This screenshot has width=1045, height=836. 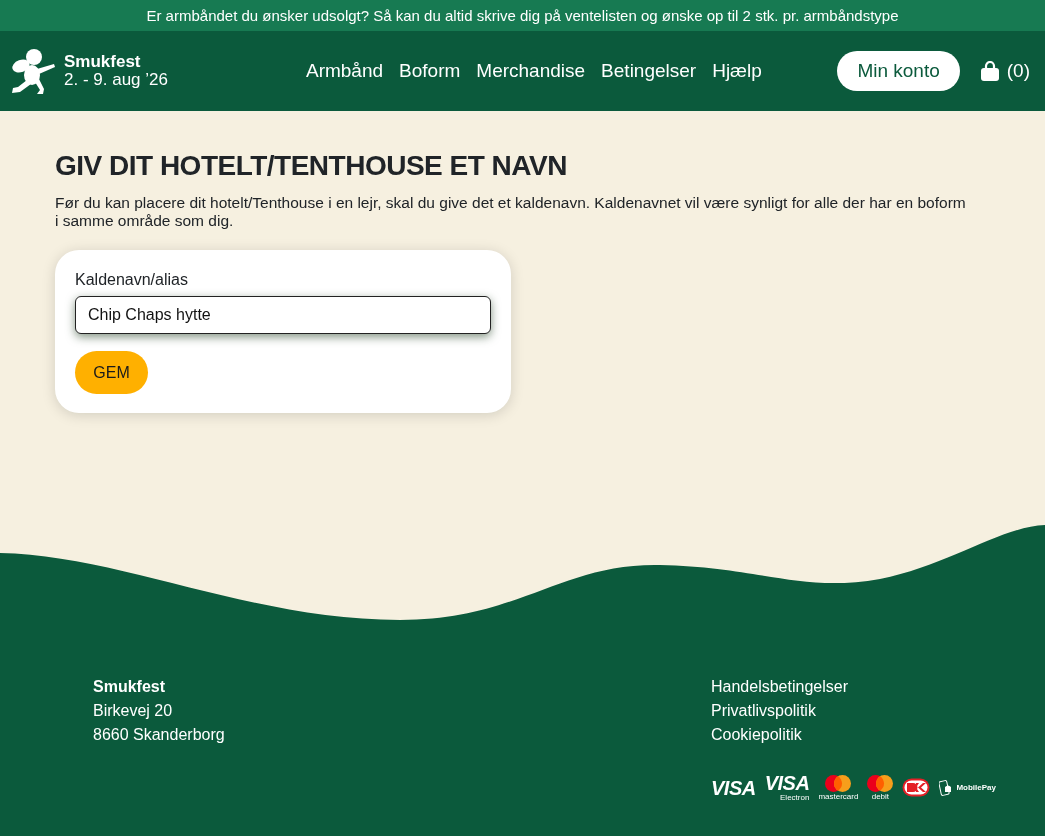 What do you see at coordinates (795, 797) in the screenshot?
I see `card-brand-caption: Electron` at bounding box center [795, 797].